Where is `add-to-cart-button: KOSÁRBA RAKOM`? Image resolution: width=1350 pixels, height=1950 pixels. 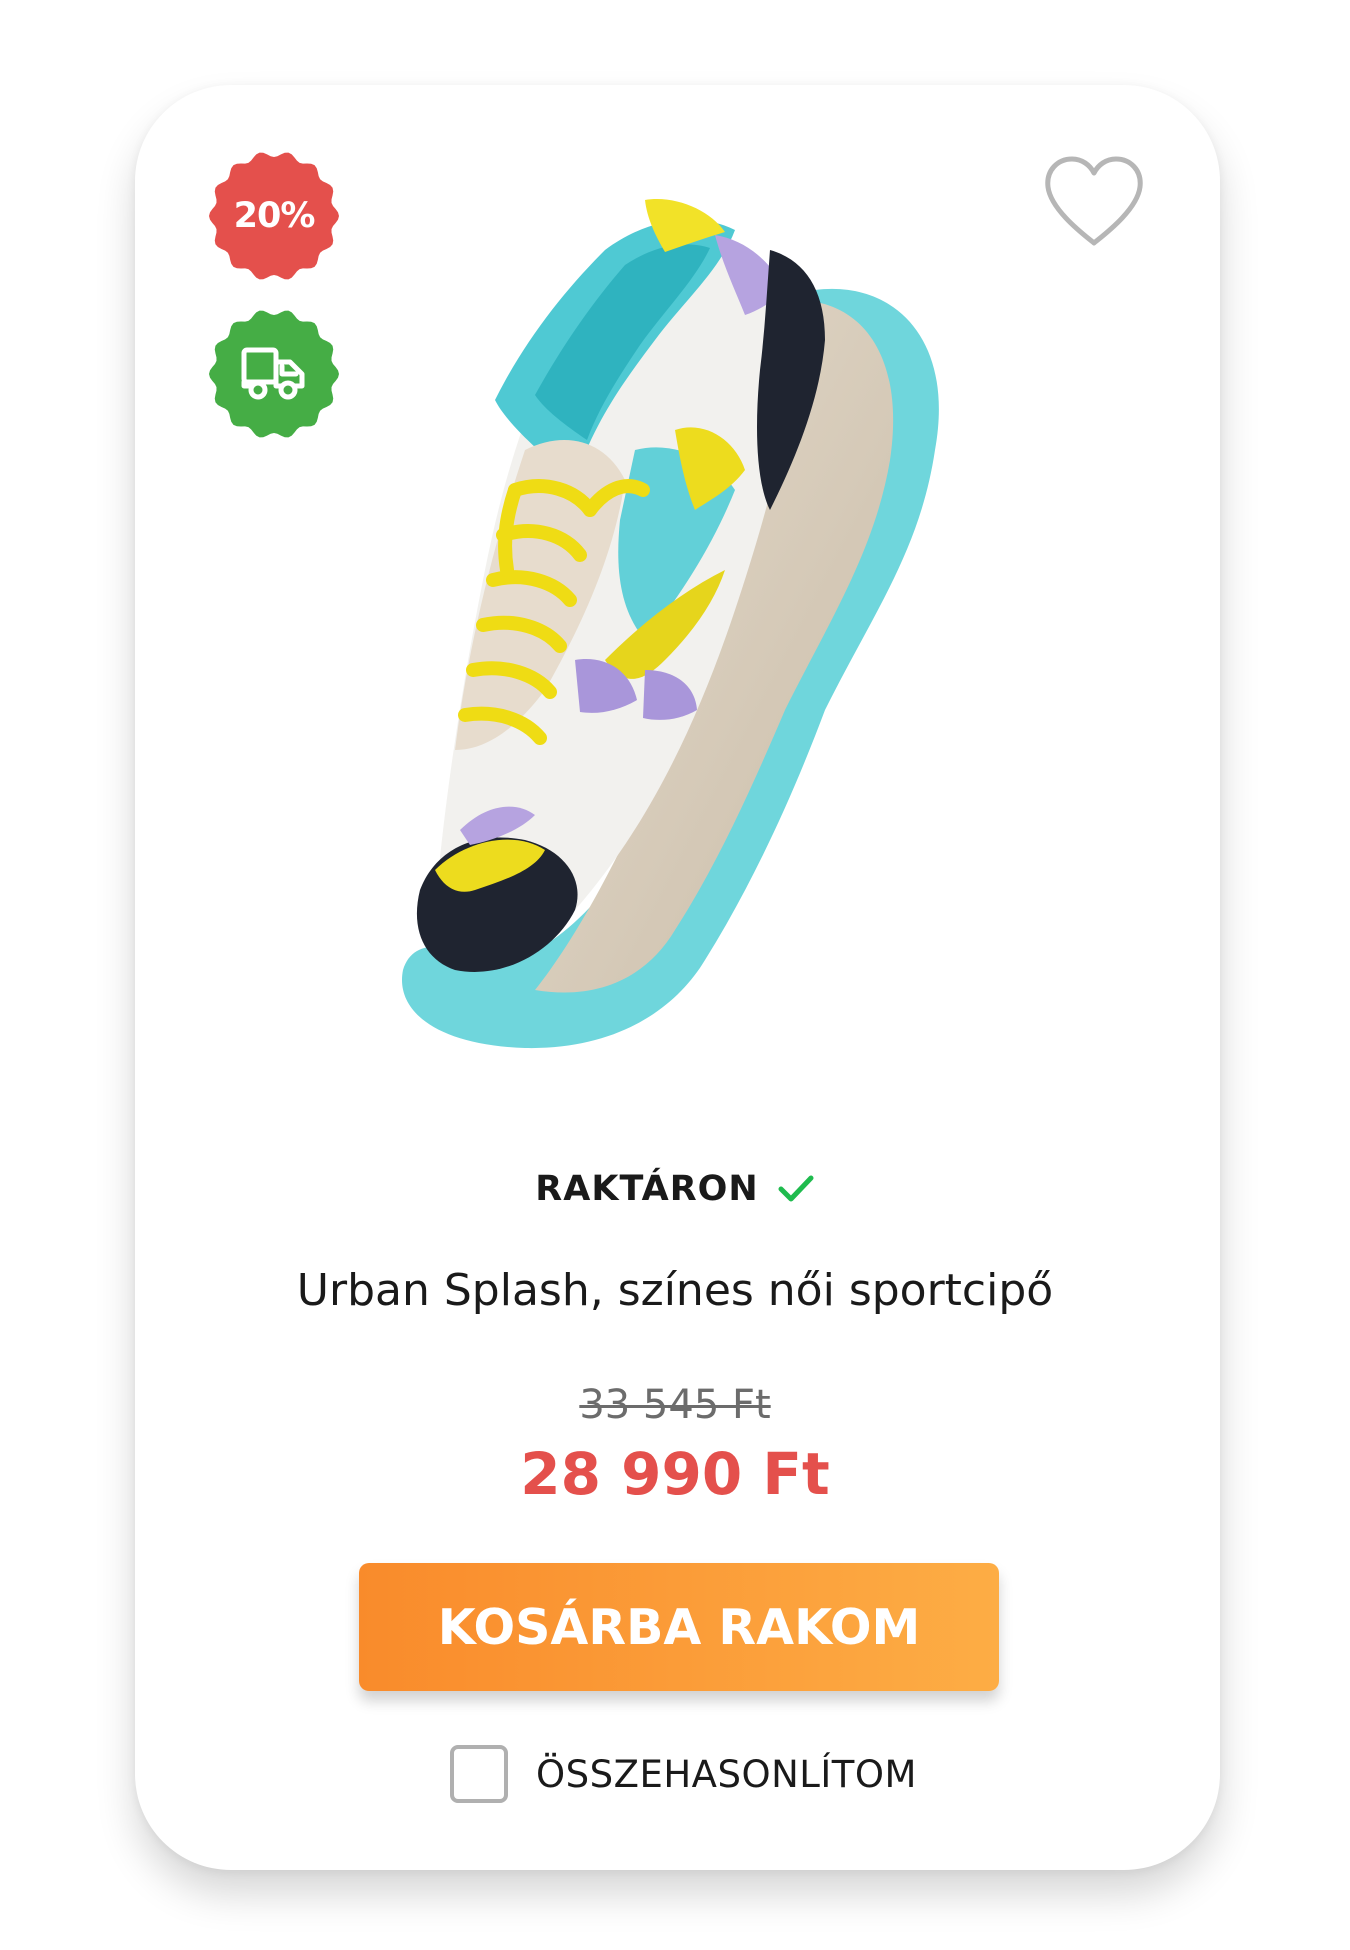
add-to-cart-button: KOSÁRBA RAKOM is located at coordinates (679, 1627).